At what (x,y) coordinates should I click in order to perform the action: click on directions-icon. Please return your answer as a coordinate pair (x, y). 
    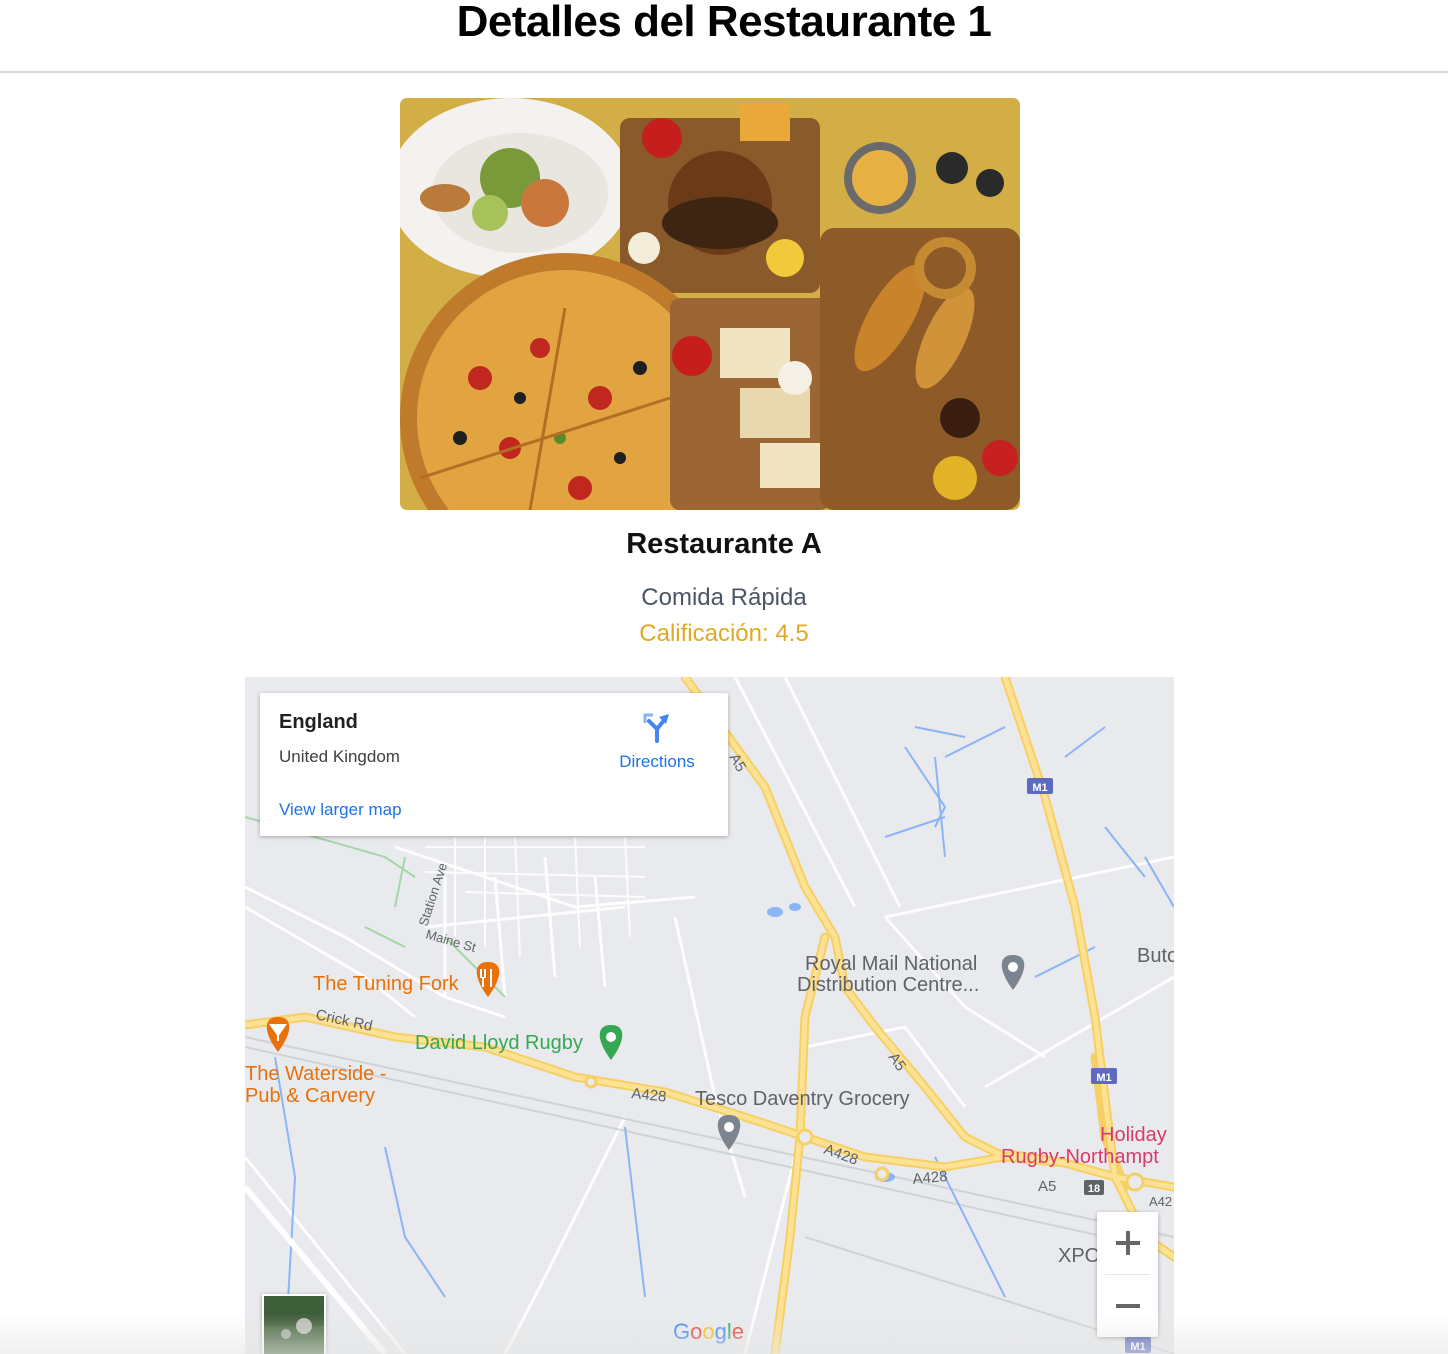
    Looking at the image, I should click on (656, 728).